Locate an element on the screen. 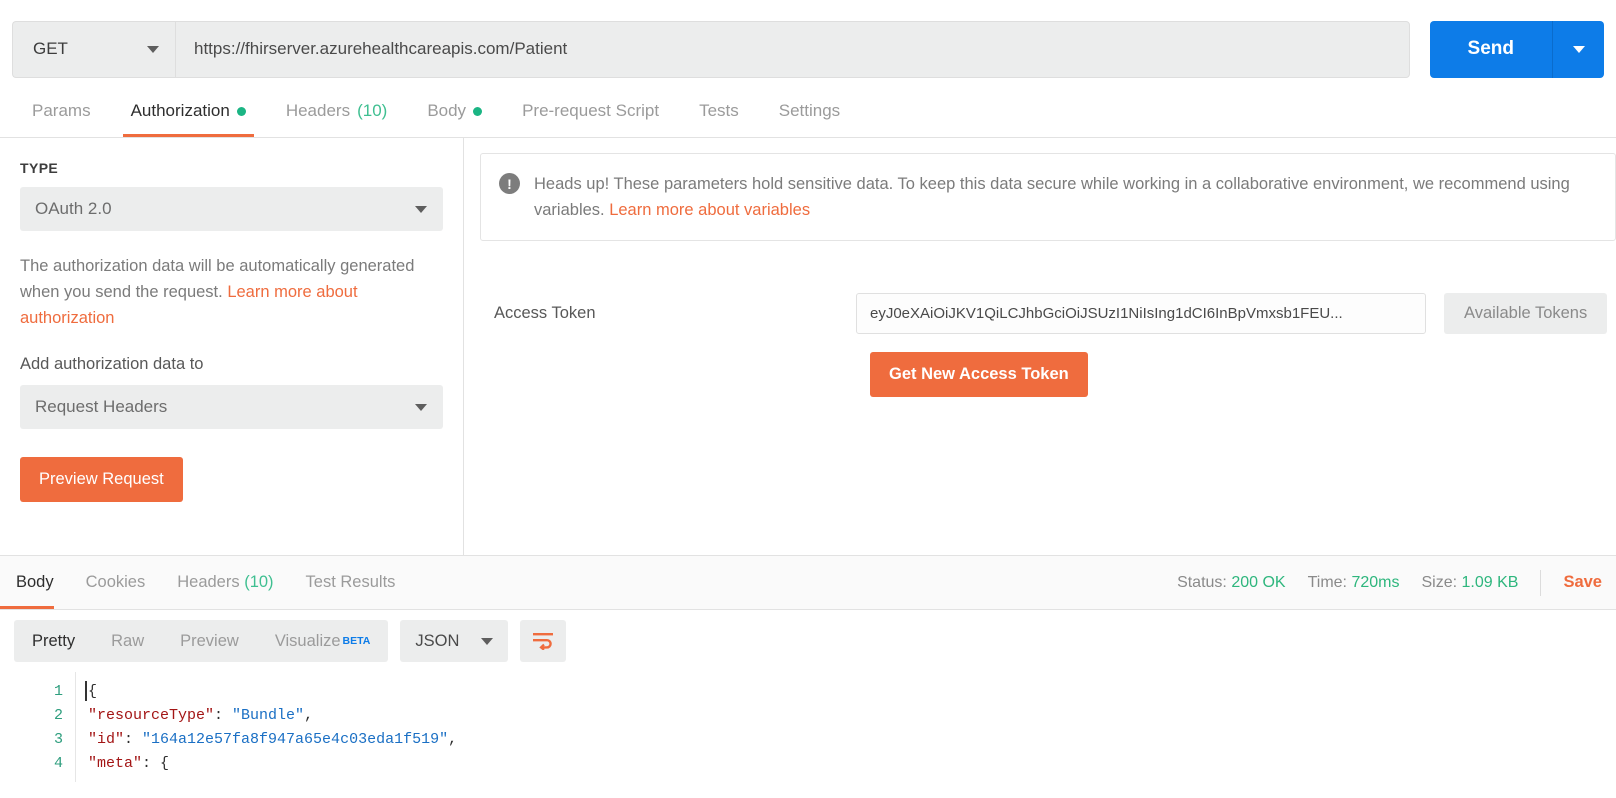 This screenshot has height=798, width=1616. response-view-label: Raw is located at coordinates (128, 640).